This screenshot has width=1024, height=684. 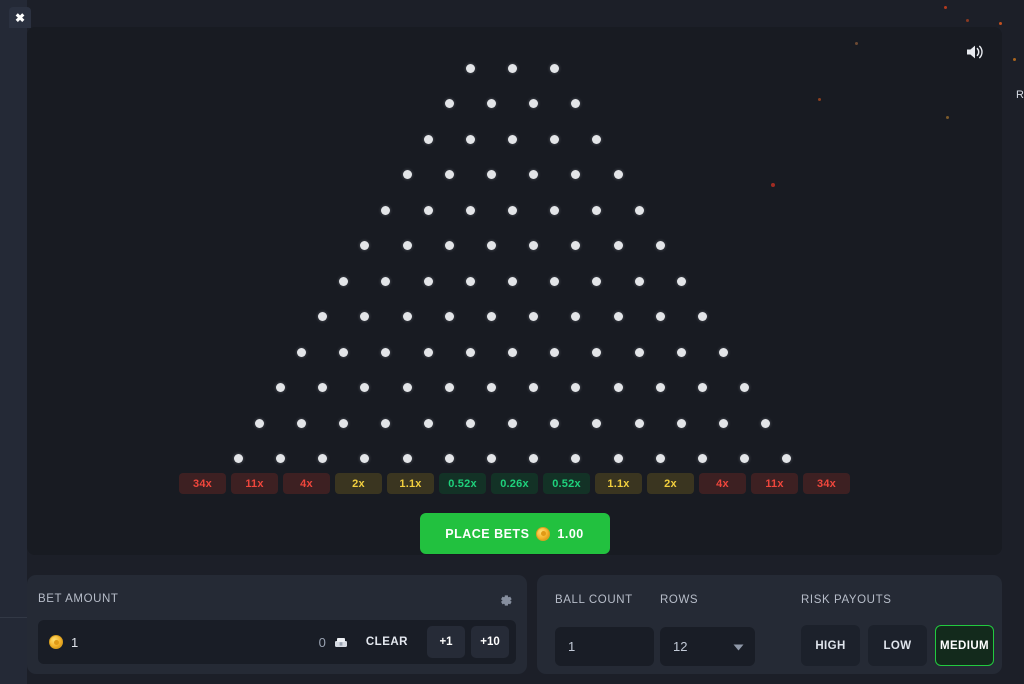 I want to click on ball-count-label: BALL COUNT, so click(x=594, y=600).